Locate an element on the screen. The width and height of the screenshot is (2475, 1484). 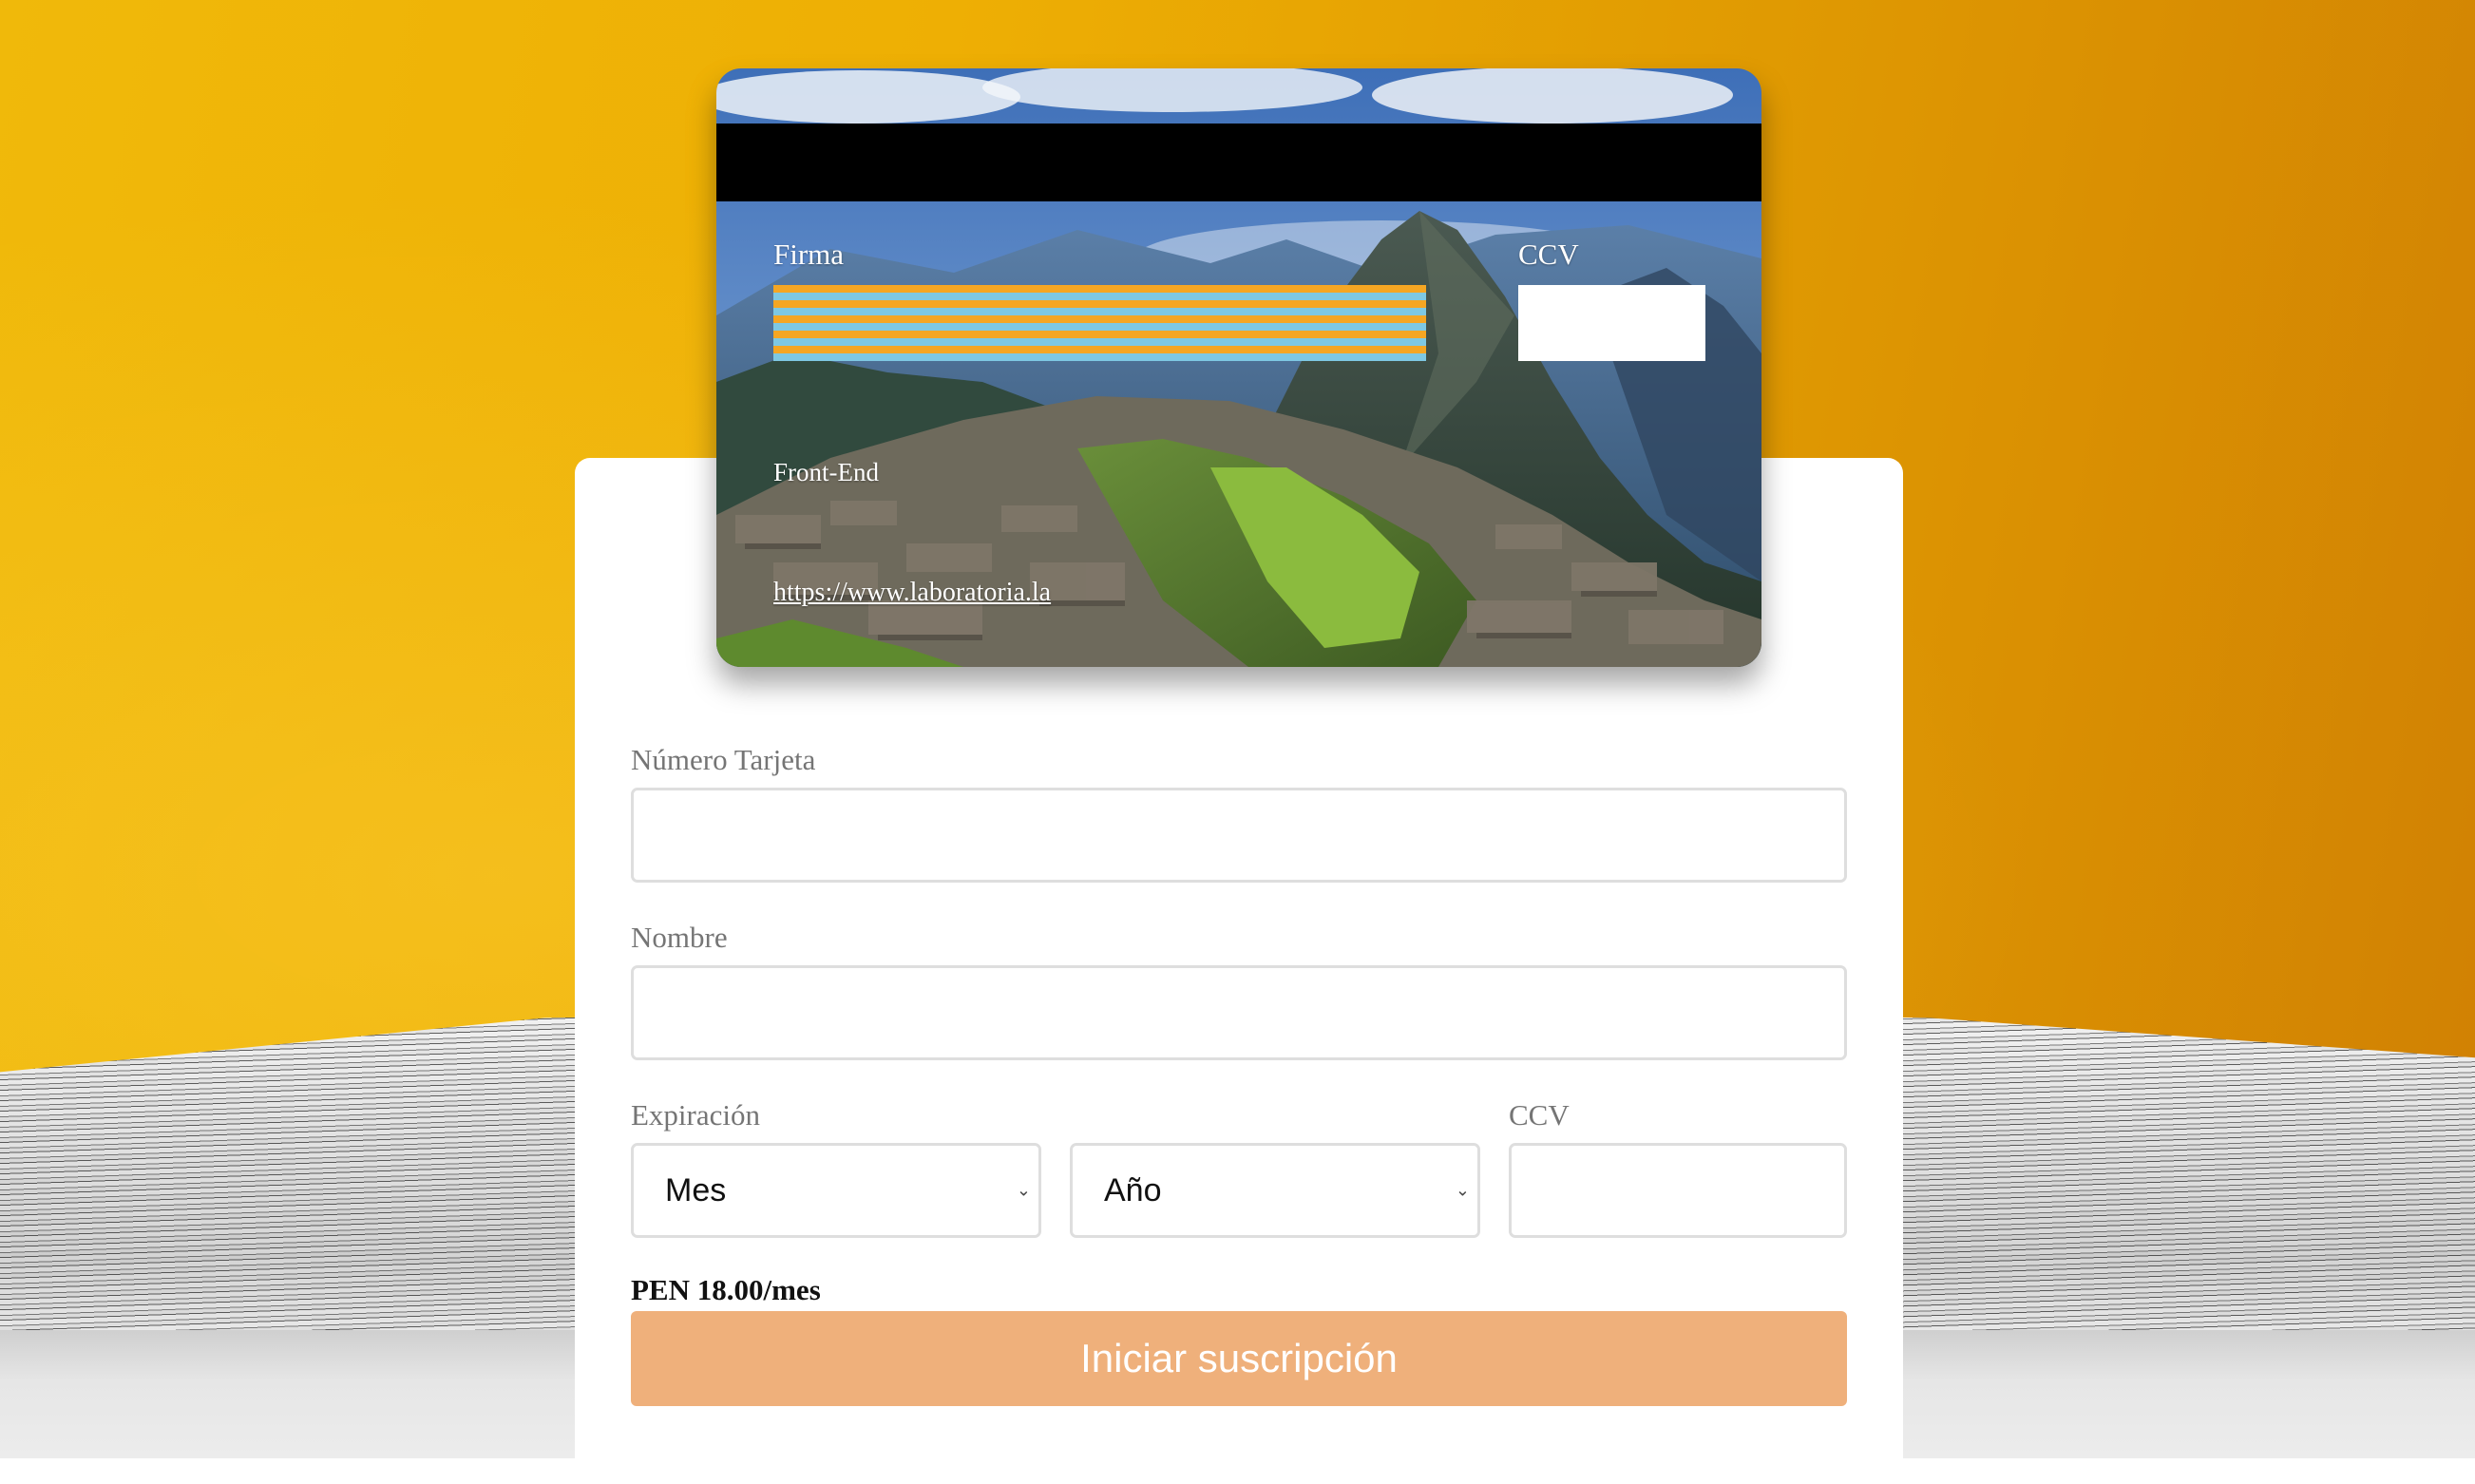
expiration-label: Expiración is located at coordinates (696, 1115).